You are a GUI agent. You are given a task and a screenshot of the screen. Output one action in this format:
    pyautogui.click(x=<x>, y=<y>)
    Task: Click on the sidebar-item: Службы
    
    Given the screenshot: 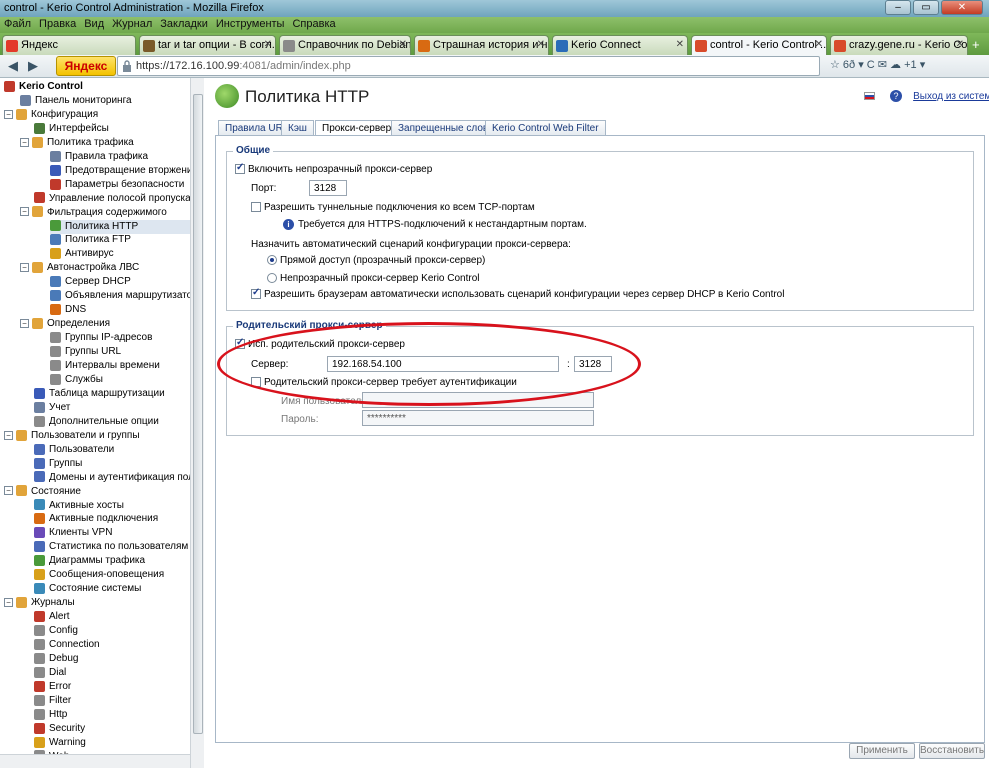 What is the action you would take?
    pyautogui.click(x=126, y=380)
    